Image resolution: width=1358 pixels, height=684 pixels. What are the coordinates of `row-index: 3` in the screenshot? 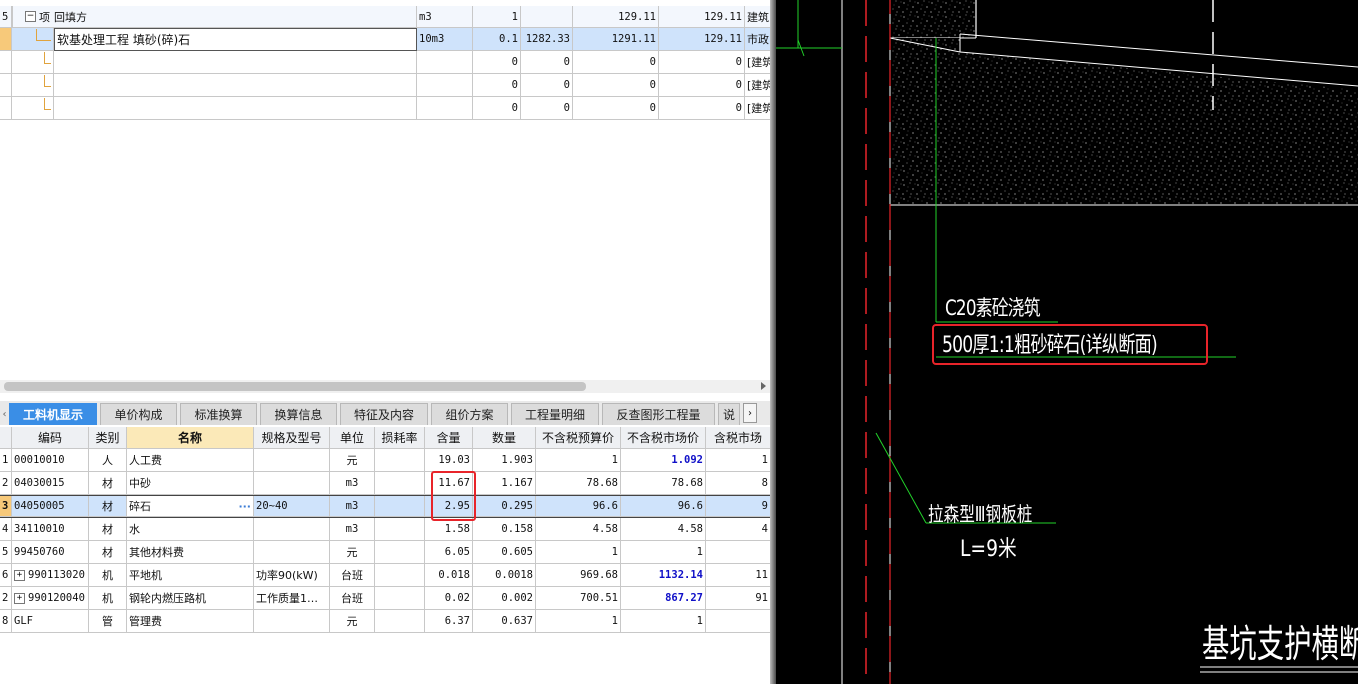 It's located at (6, 506).